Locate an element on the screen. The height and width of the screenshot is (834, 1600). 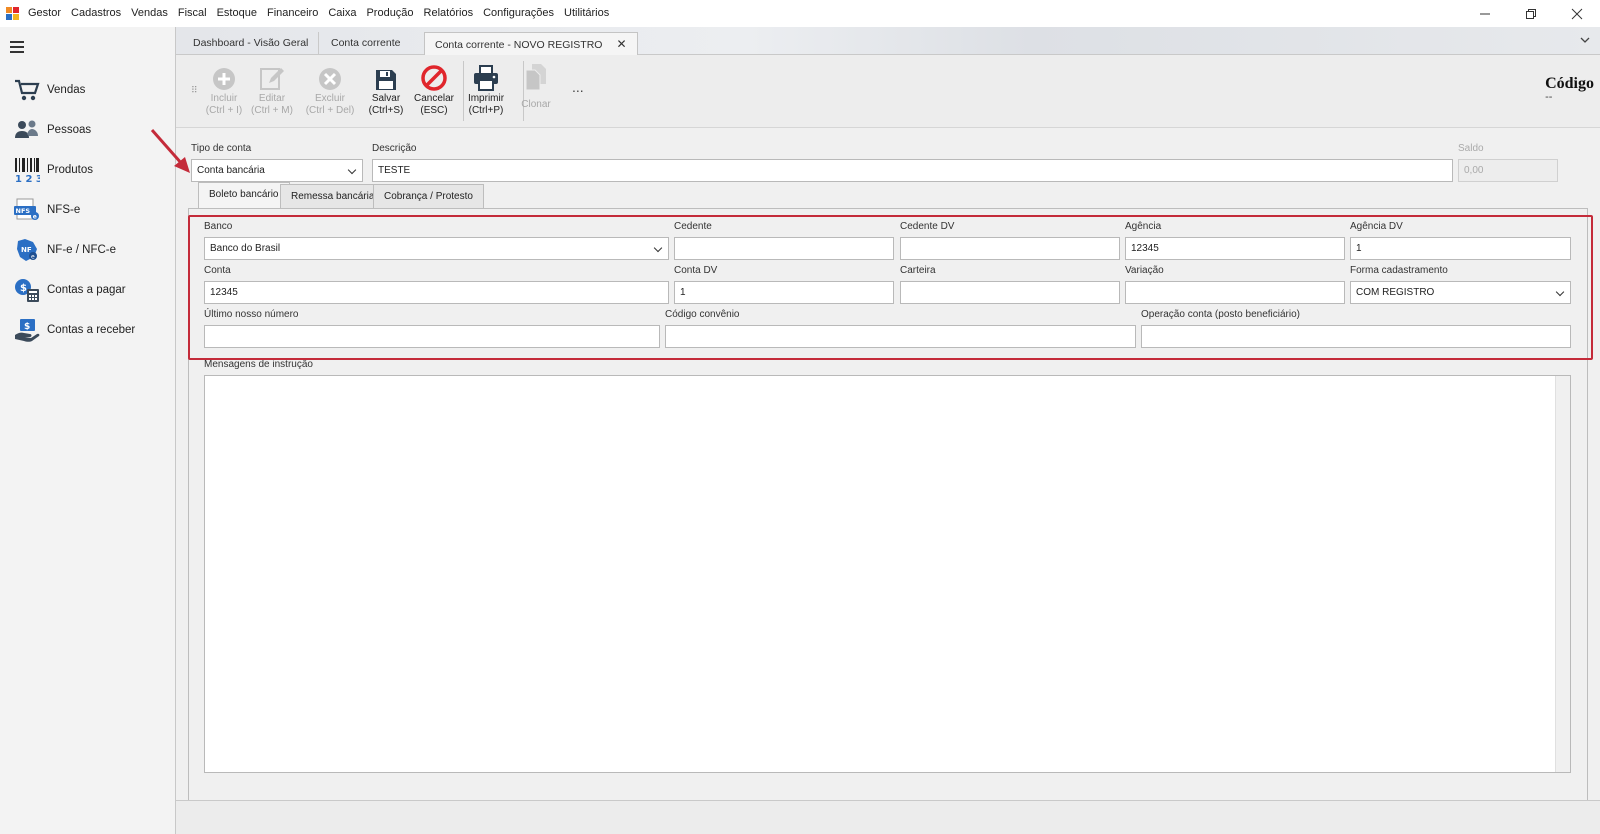
add-icon is located at coordinates (224, 77).